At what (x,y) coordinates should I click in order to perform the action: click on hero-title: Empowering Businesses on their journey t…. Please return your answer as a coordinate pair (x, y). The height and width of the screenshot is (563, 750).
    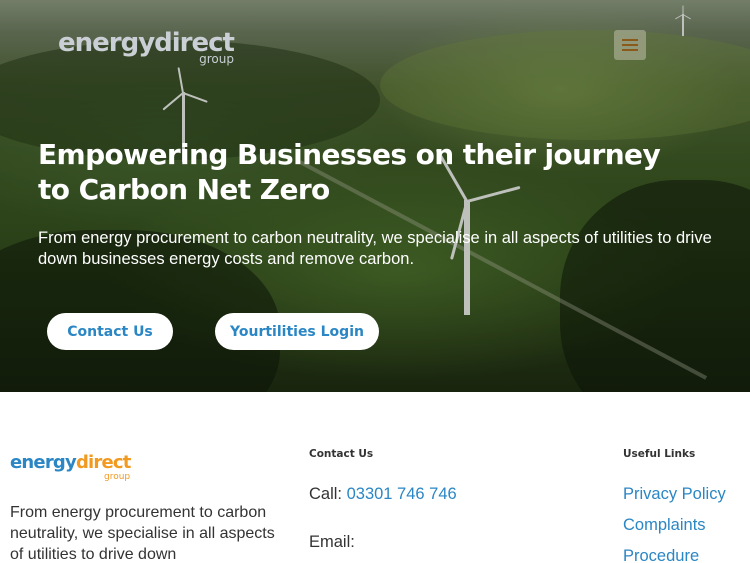
    Looking at the image, I should click on (349, 172).